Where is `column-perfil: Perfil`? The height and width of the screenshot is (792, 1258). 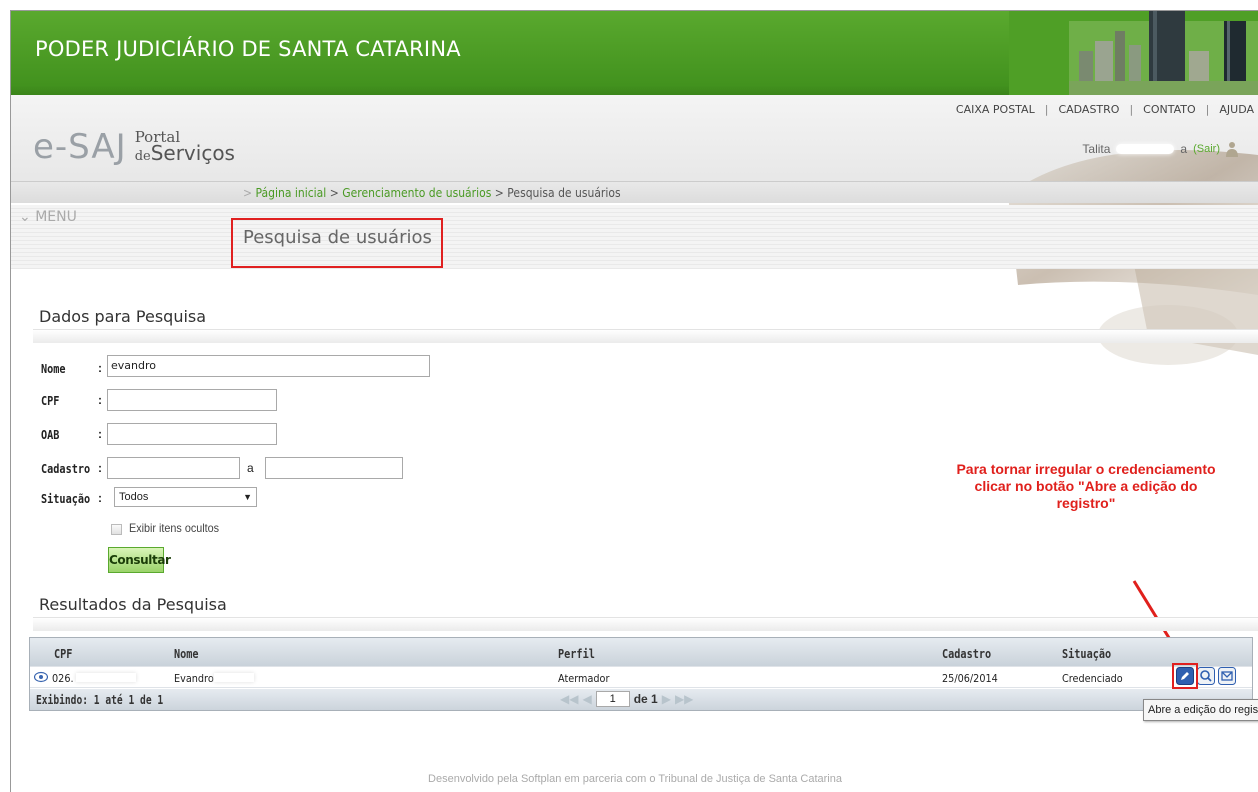
column-perfil: Perfil is located at coordinates (576, 654).